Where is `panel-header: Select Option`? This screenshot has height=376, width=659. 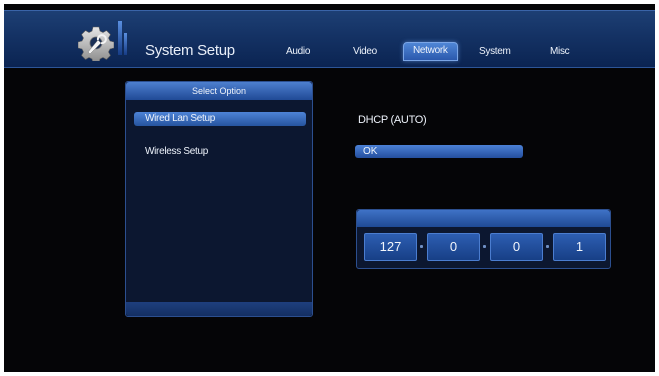 panel-header: Select Option is located at coordinates (219, 91).